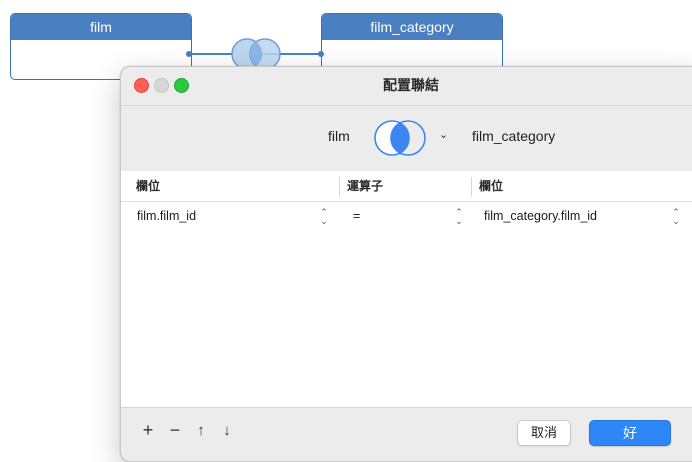  What do you see at coordinates (256, 54) in the screenshot?
I see `venn-join-icon` at bounding box center [256, 54].